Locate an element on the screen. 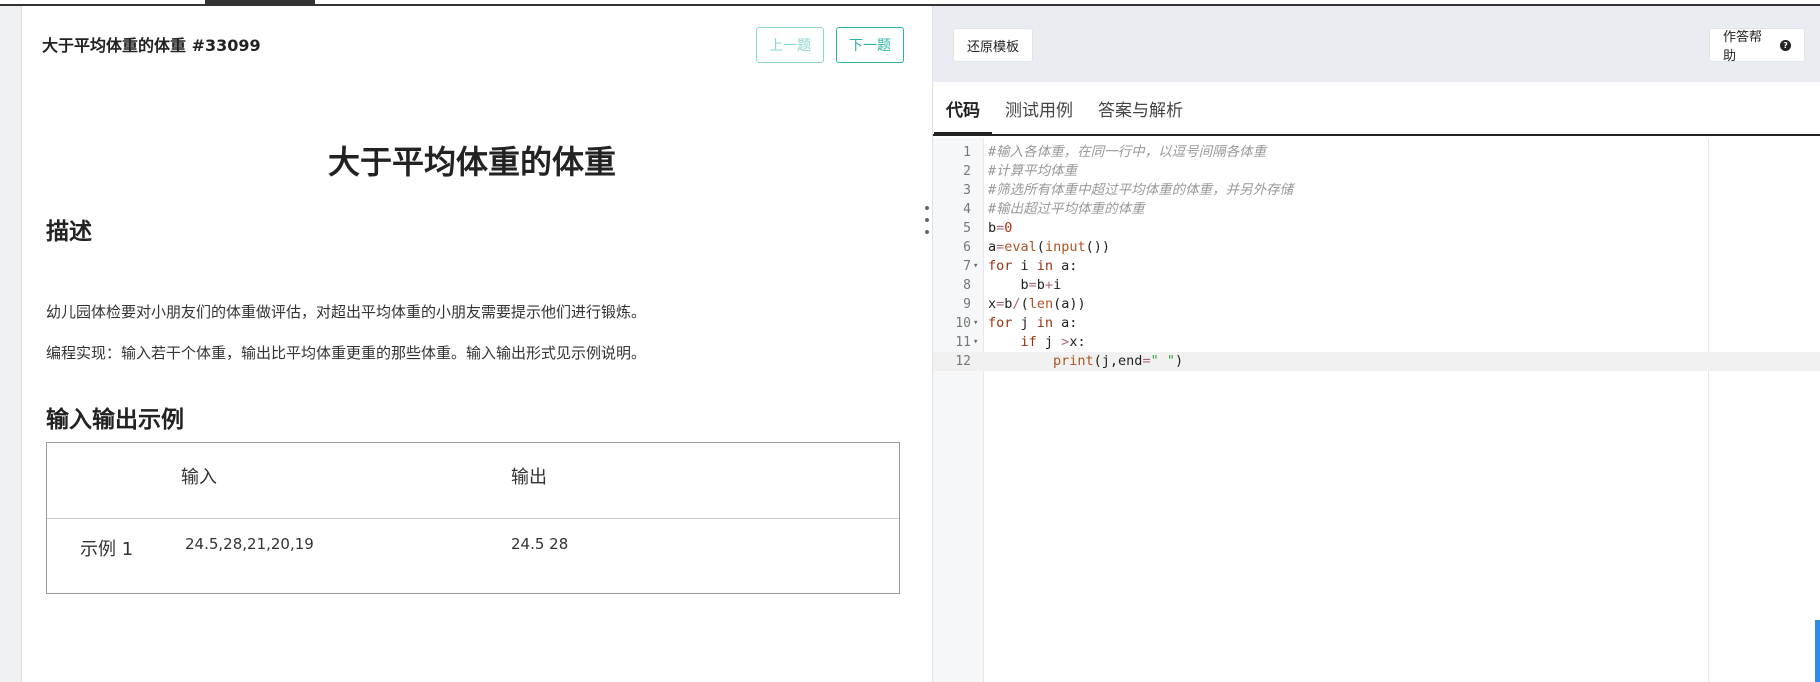 This screenshot has height=682, width=1820. next-problem-button: 下一题 is located at coordinates (870, 45).